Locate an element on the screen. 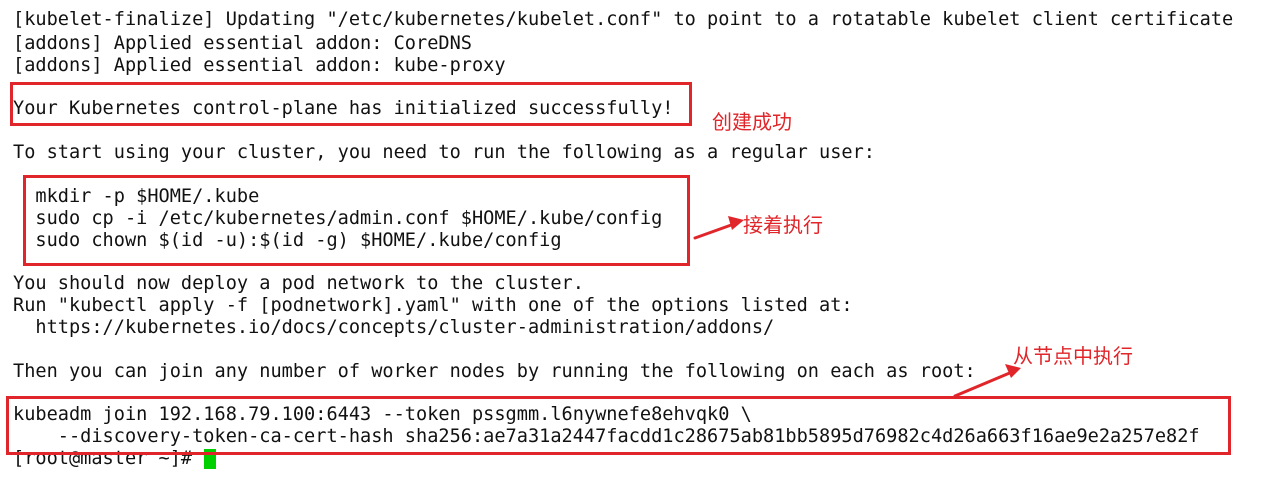  arrow-to-setup-commands is located at coordinates (718, 228).